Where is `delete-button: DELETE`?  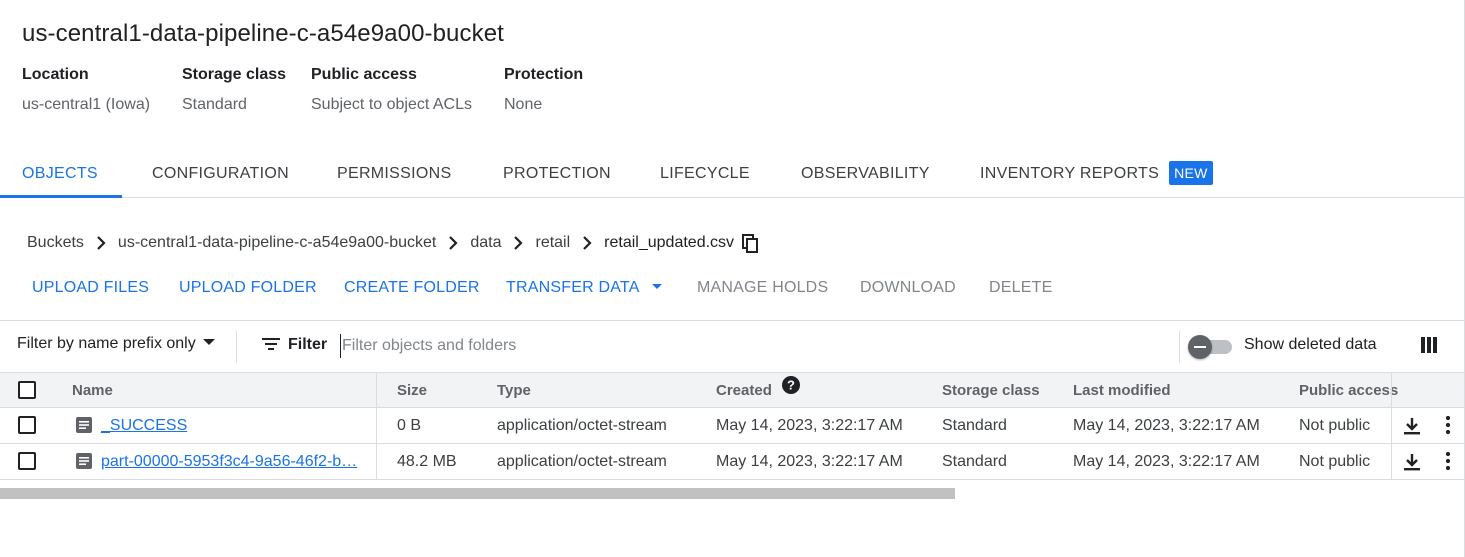 delete-button: DELETE is located at coordinates (1020, 288).